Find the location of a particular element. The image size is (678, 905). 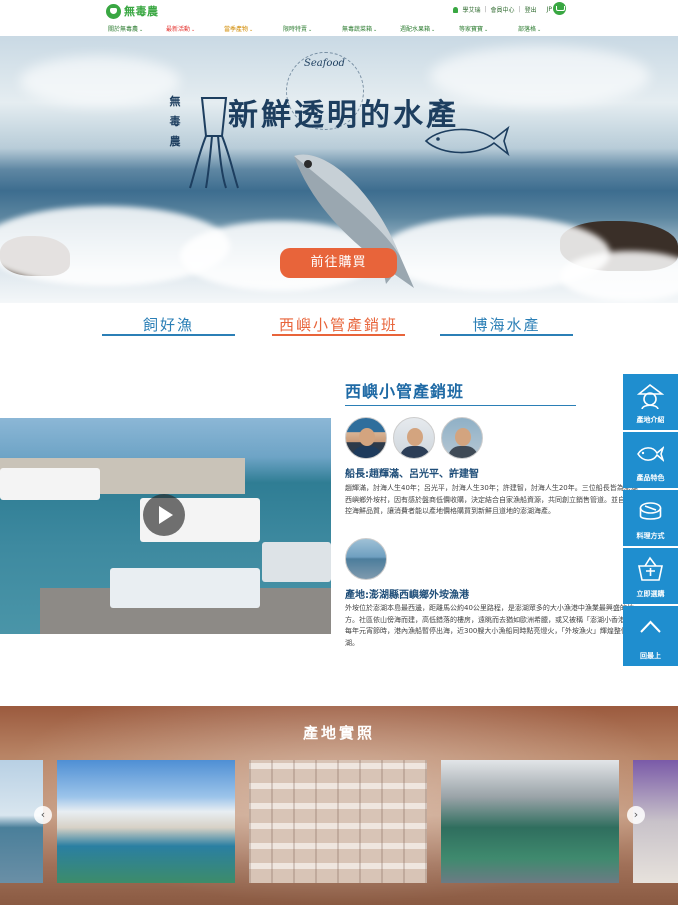

tab-underline-active is located at coordinates (338, 335).